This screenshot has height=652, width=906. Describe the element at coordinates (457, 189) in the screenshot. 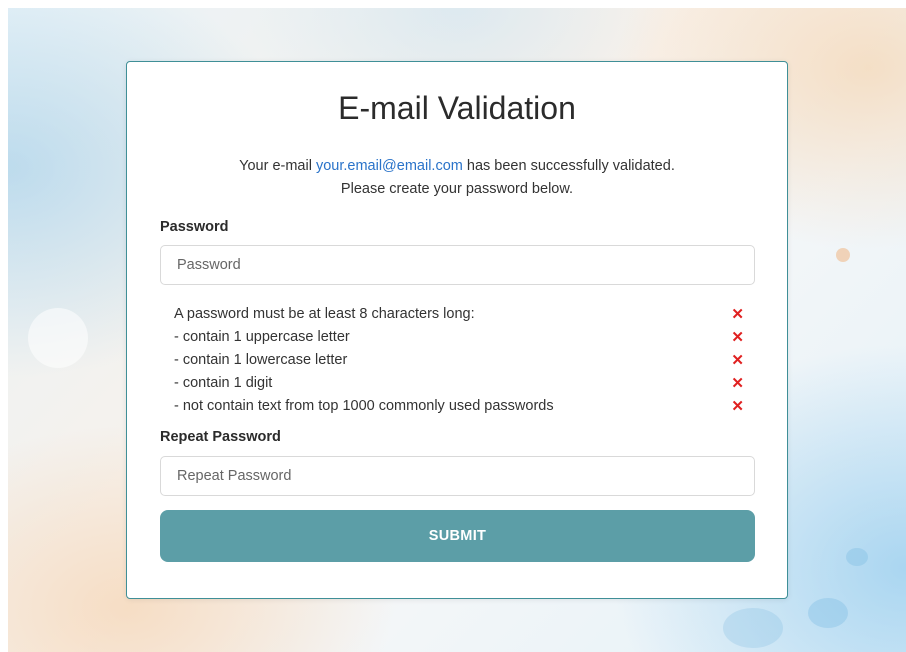

I see `validation-message-instruction: Please create your password below.` at that location.